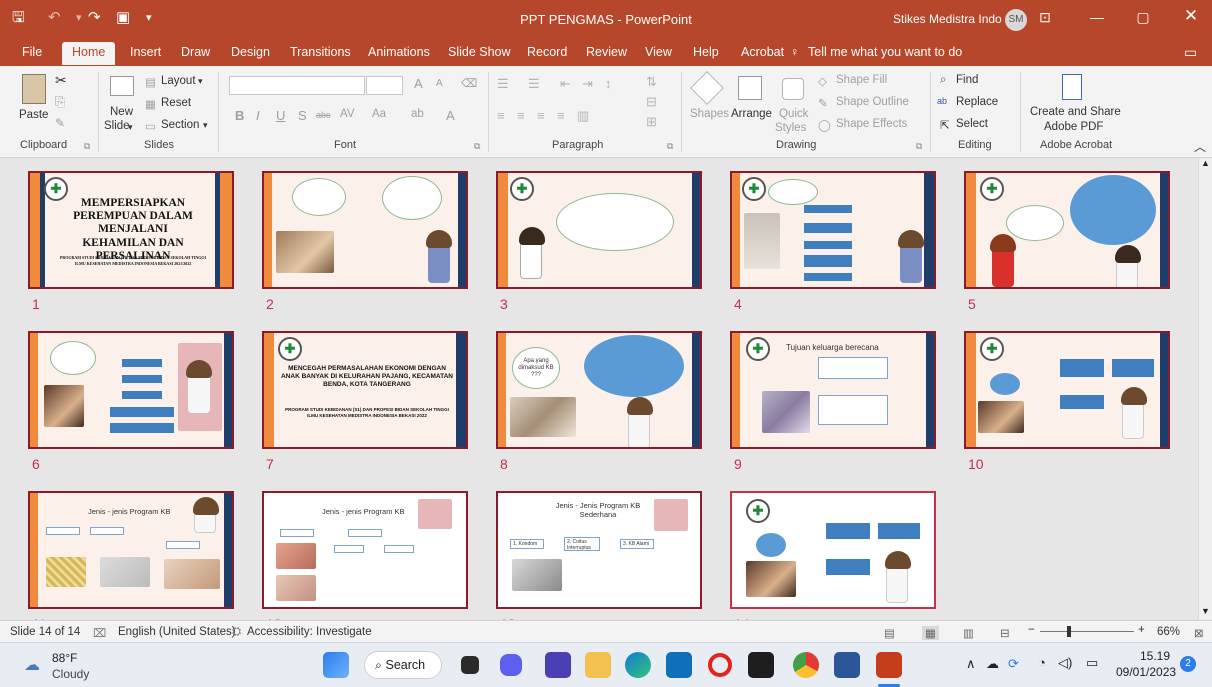  What do you see at coordinates (18, 18) in the screenshot?
I see `save-icon: 🖫` at bounding box center [18, 18].